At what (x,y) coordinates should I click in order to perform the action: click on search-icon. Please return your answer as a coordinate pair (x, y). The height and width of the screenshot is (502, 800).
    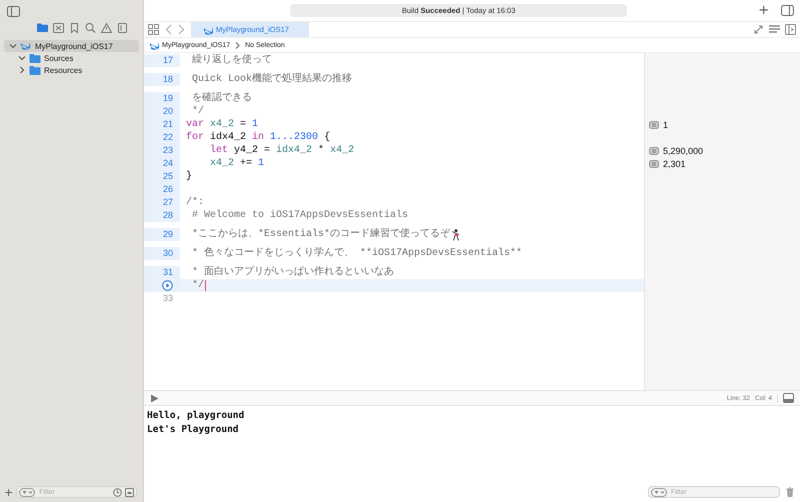
    Looking at the image, I should click on (90, 28).